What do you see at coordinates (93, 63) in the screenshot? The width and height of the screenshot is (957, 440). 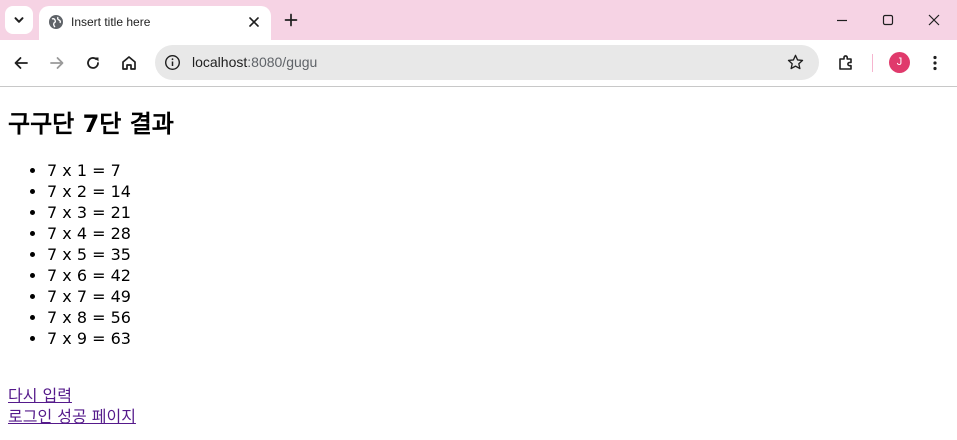 I see `reload-icon` at bounding box center [93, 63].